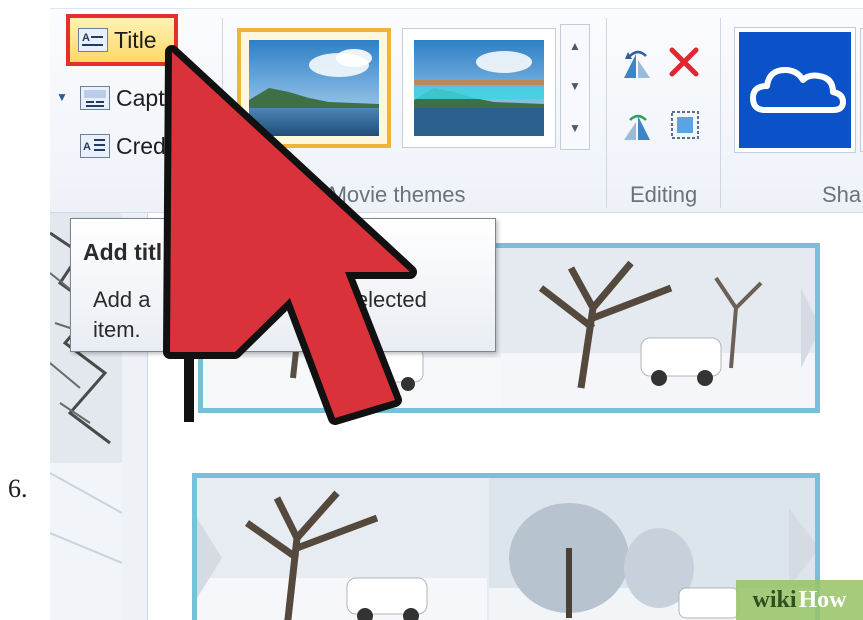 Image resolution: width=863 pixels, height=620 pixels. Describe the element at coordinates (822, 599) in the screenshot. I see `watermark-how: How` at that location.